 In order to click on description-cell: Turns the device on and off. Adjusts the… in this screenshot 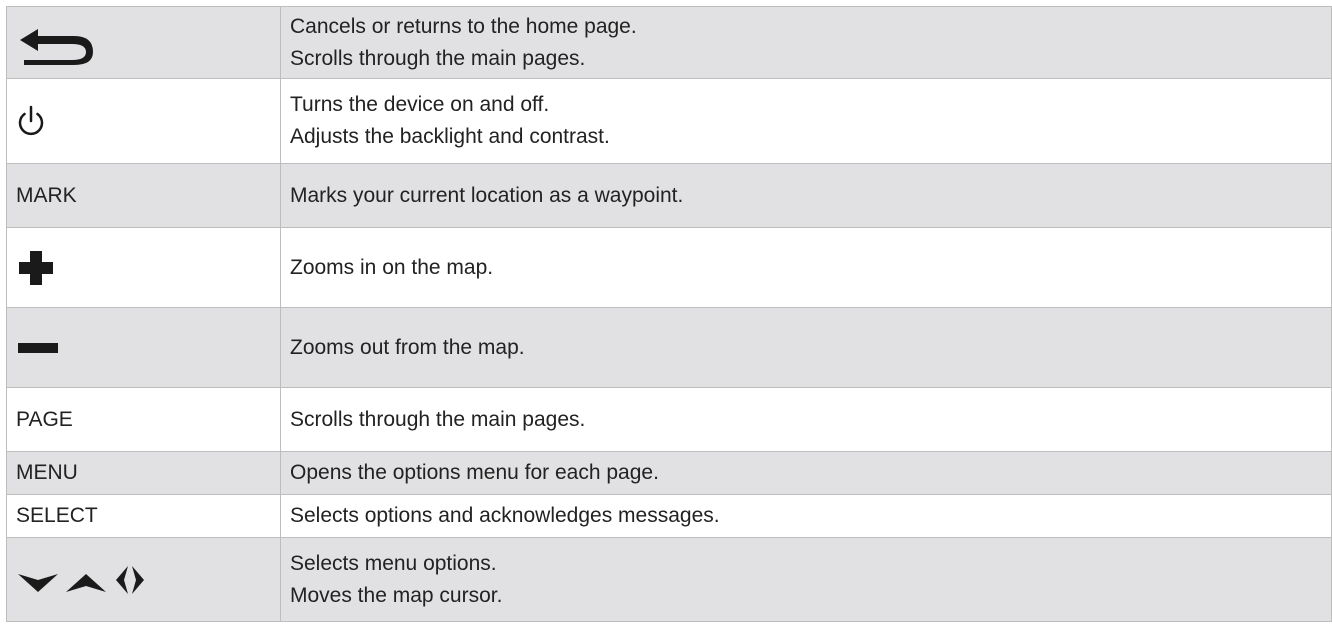, I will do `click(806, 121)`.